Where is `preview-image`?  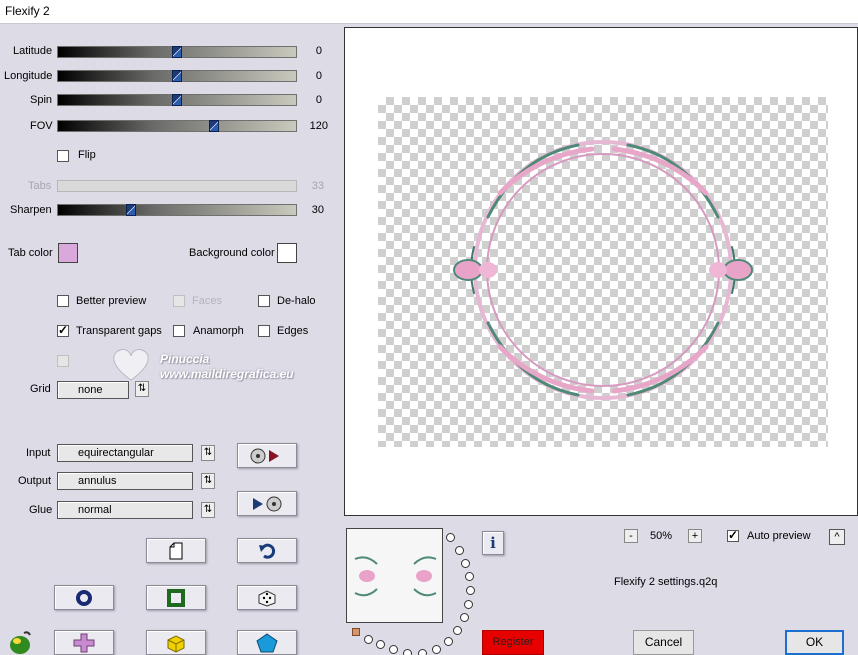
preview-image is located at coordinates (603, 270).